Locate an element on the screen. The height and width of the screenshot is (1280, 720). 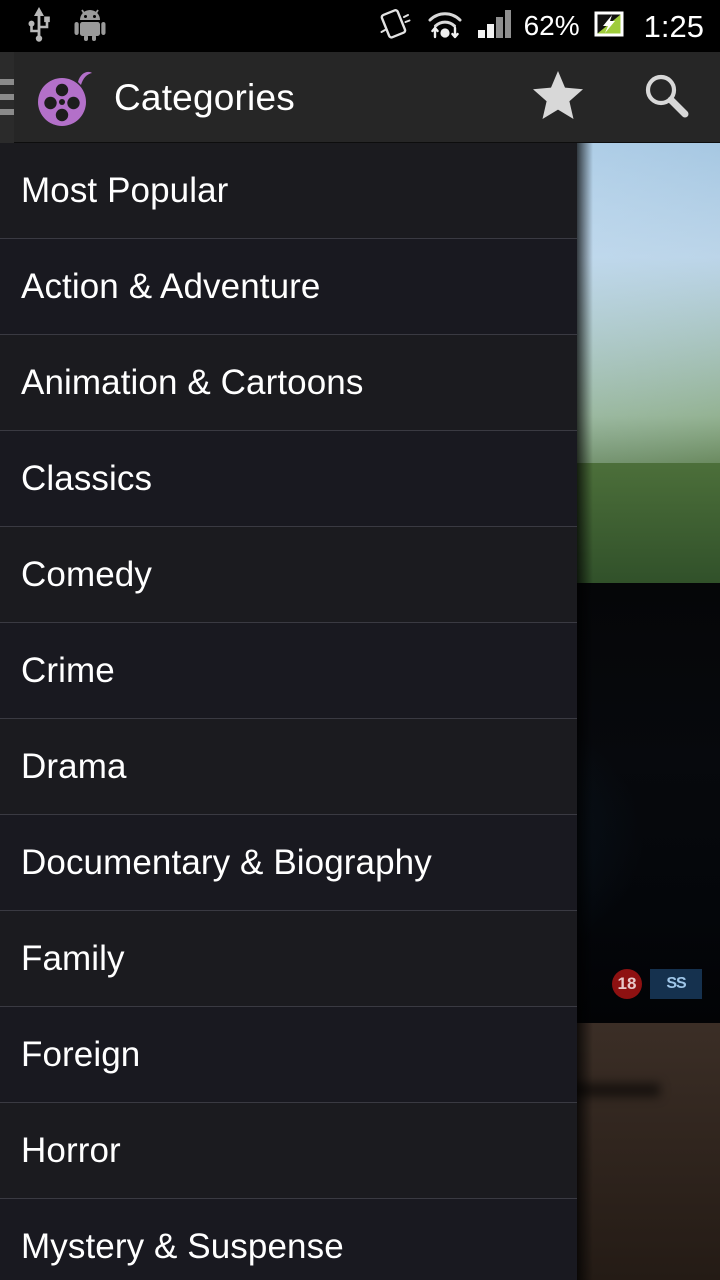
cellular-signal-icon is located at coordinates (494, 26).